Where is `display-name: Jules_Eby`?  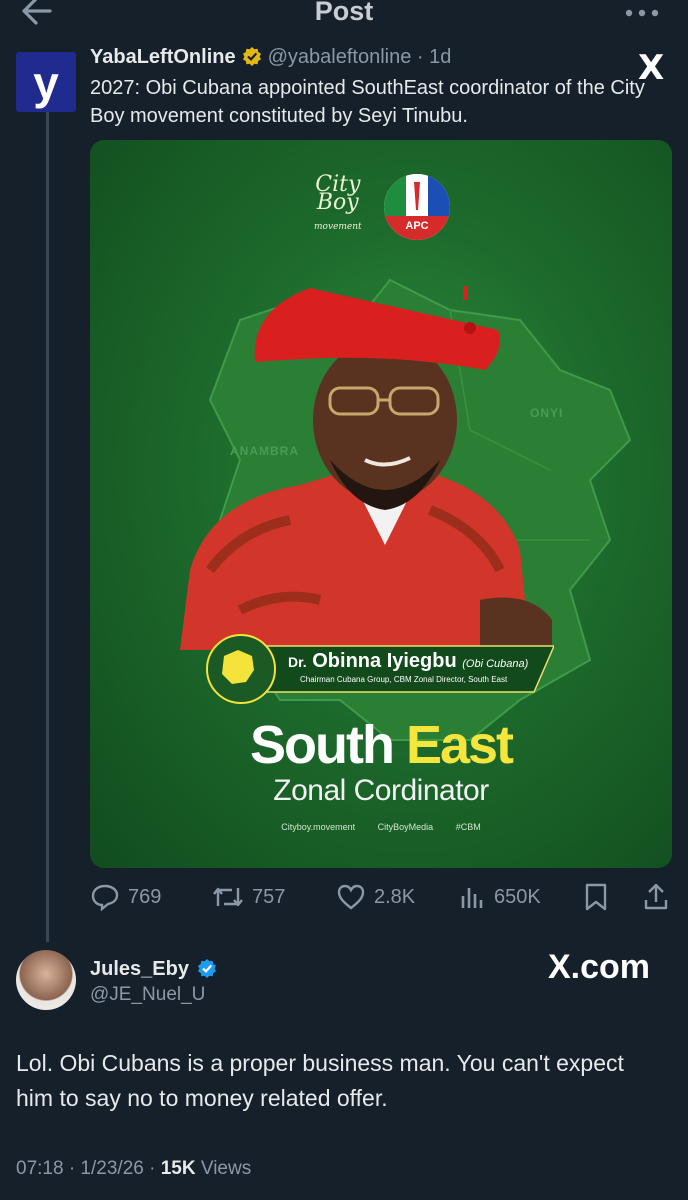
display-name: Jules_Eby is located at coordinates (153, 969).